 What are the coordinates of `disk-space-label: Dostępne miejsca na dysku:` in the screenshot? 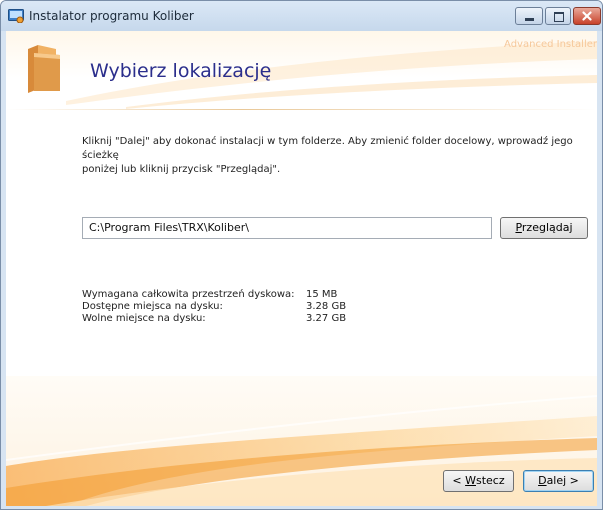 It's located at (152, 306).